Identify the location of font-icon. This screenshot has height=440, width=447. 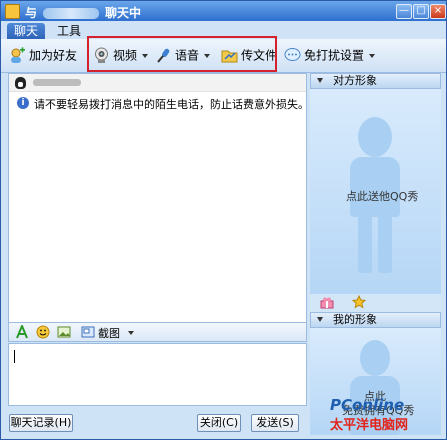
(22, 332).